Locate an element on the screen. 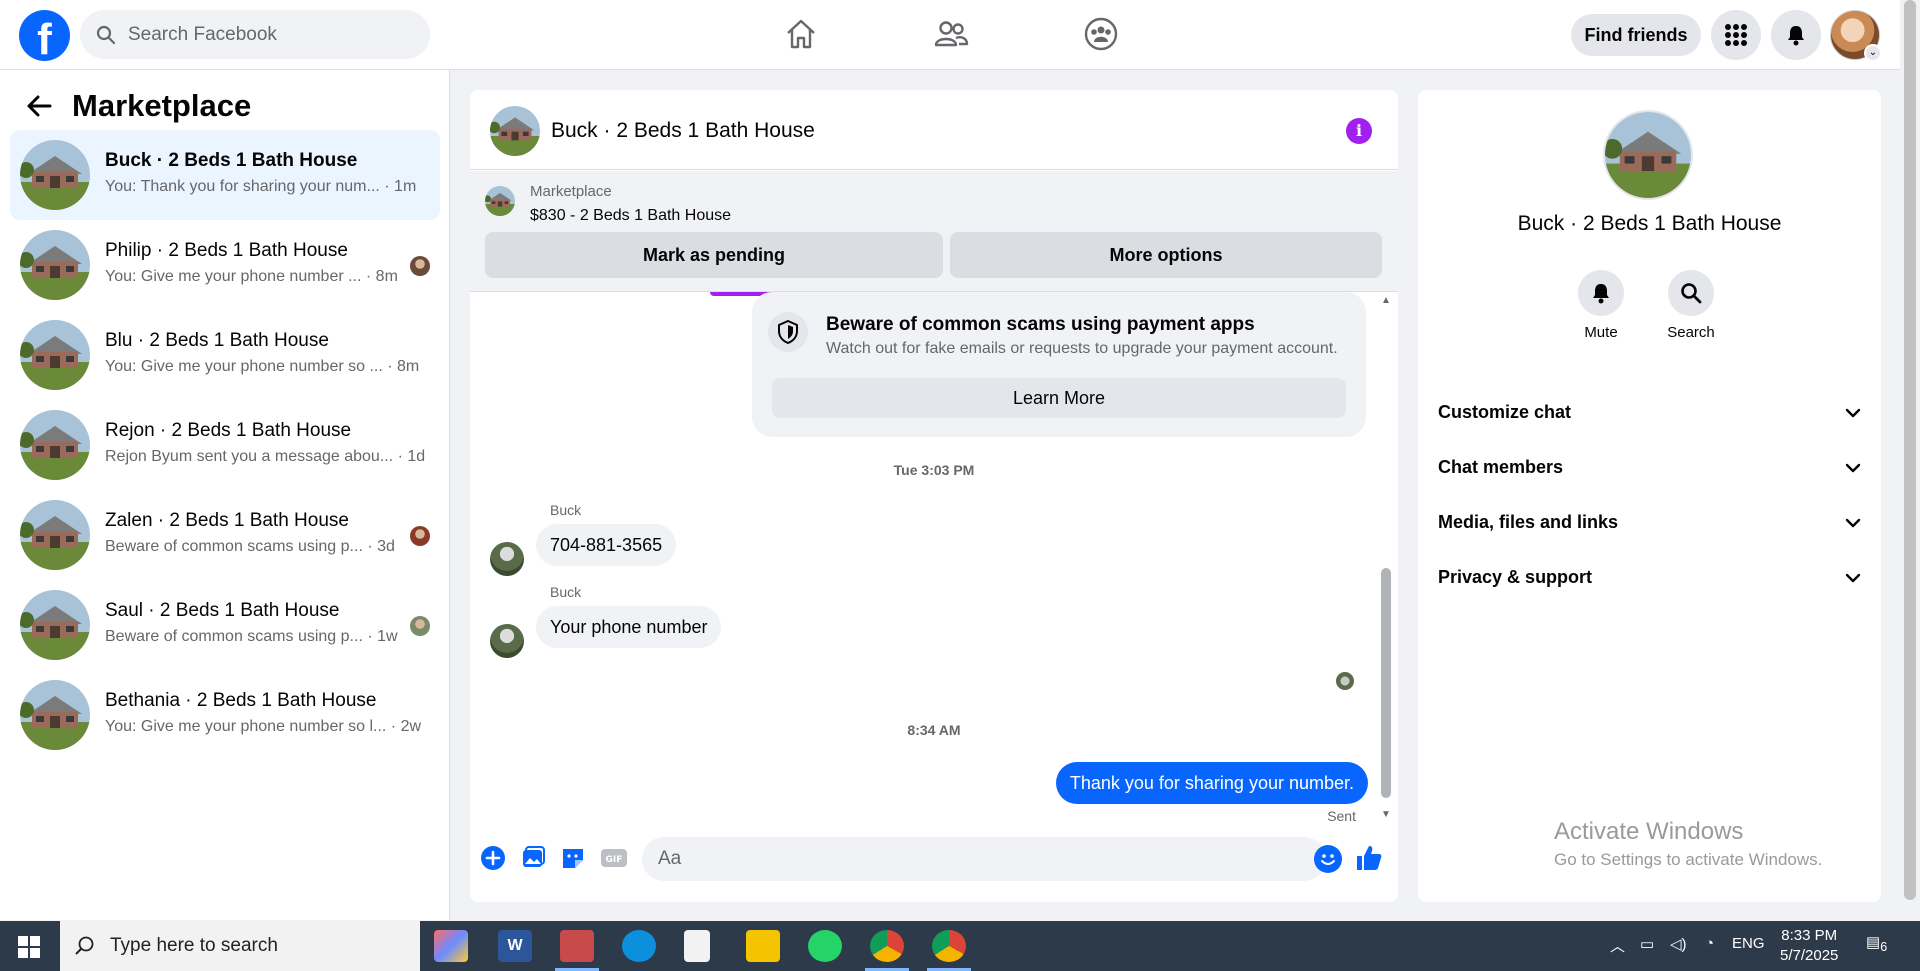  details-section-label: Privacy & support is located at coordinates (1515, 576).